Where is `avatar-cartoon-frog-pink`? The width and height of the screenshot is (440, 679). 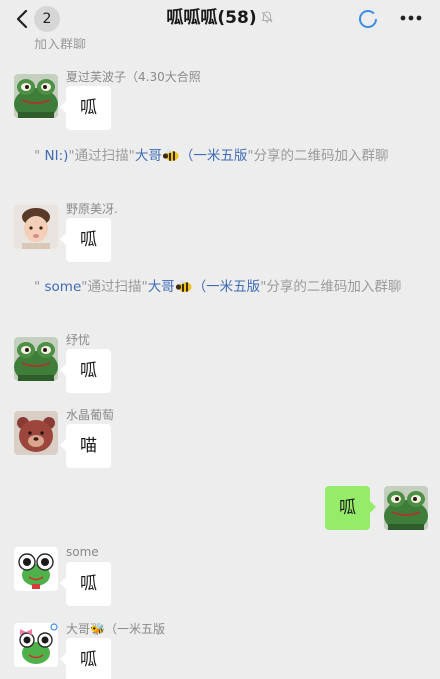 avatar-cartoon-frog-pink is located at coordinates (36, 645).